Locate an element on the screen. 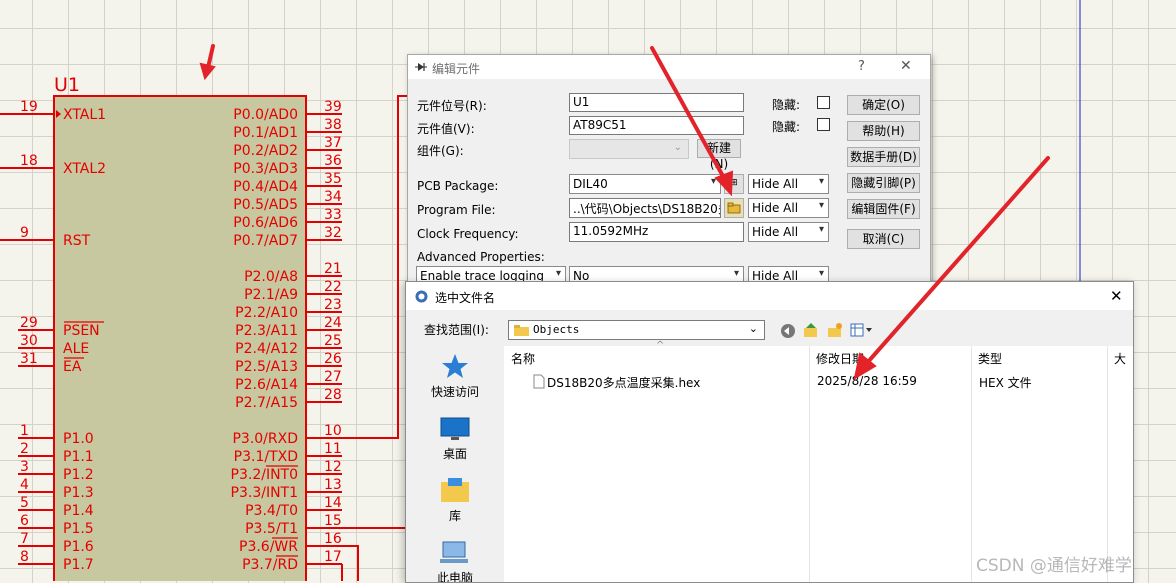  pin-label: P3.2/INT0 is located at coordinates (264, 475).